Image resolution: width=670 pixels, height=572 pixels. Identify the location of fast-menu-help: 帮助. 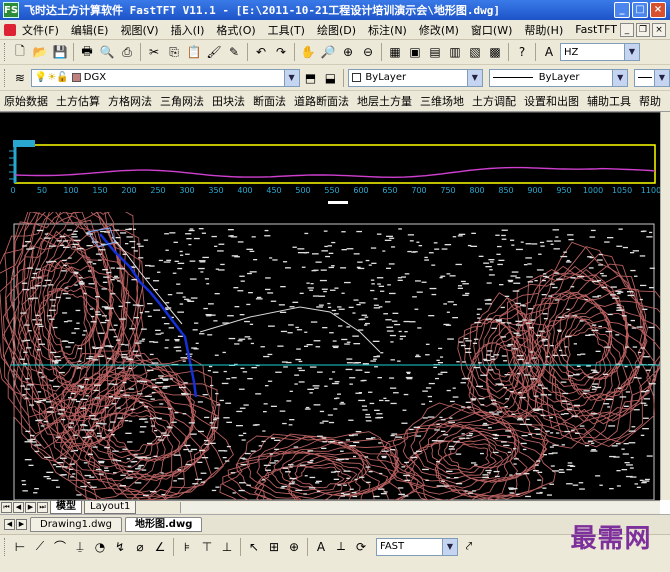
(650, 101).